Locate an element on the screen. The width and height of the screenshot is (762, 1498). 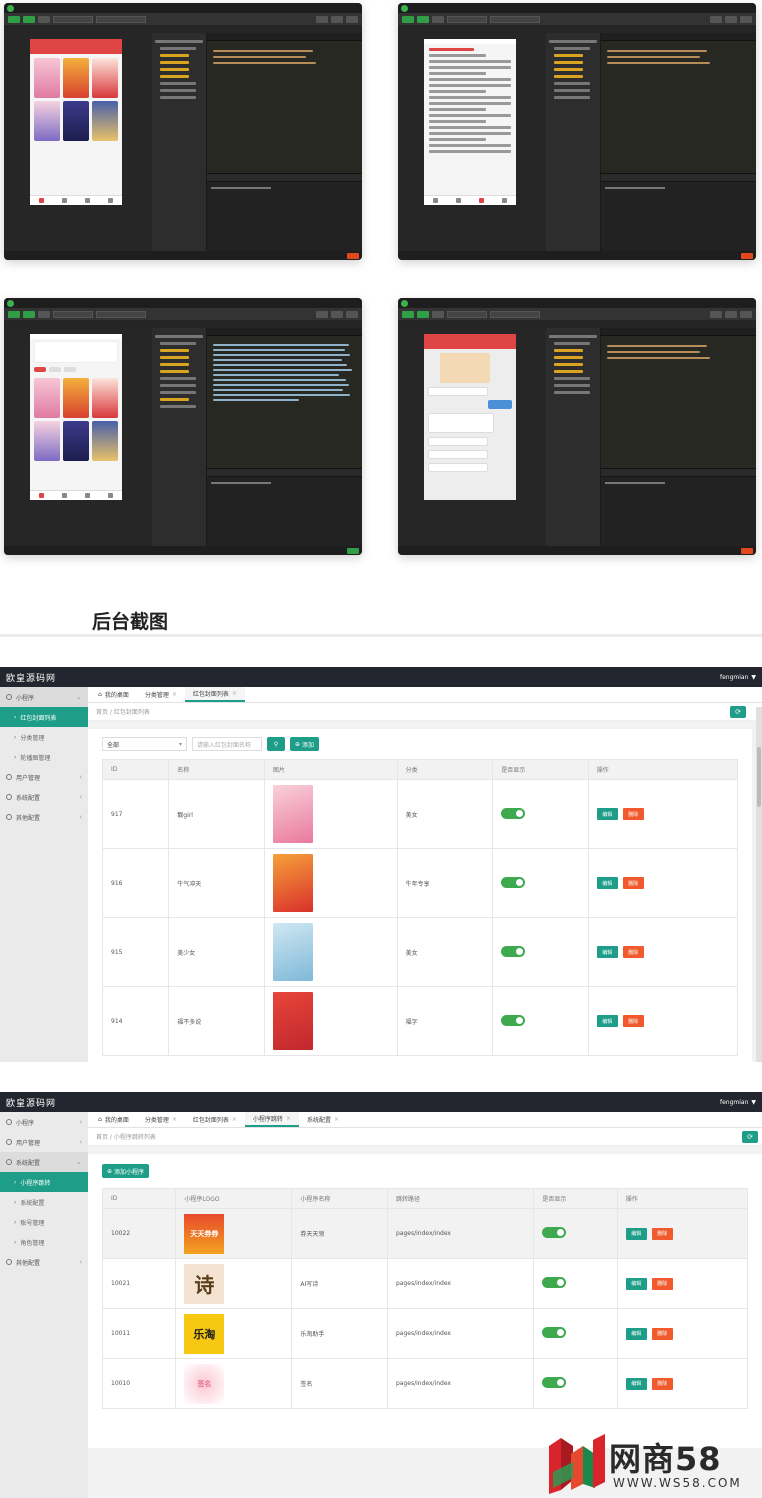
code-editor is located at coordinates (284, 142).